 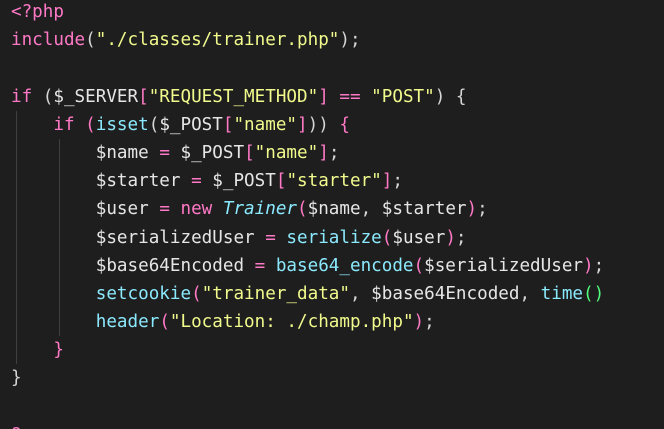 What do you see at coordinates (58, 350) in the screenshot?
I see `code-token: }` at bounding box center [58, 350].